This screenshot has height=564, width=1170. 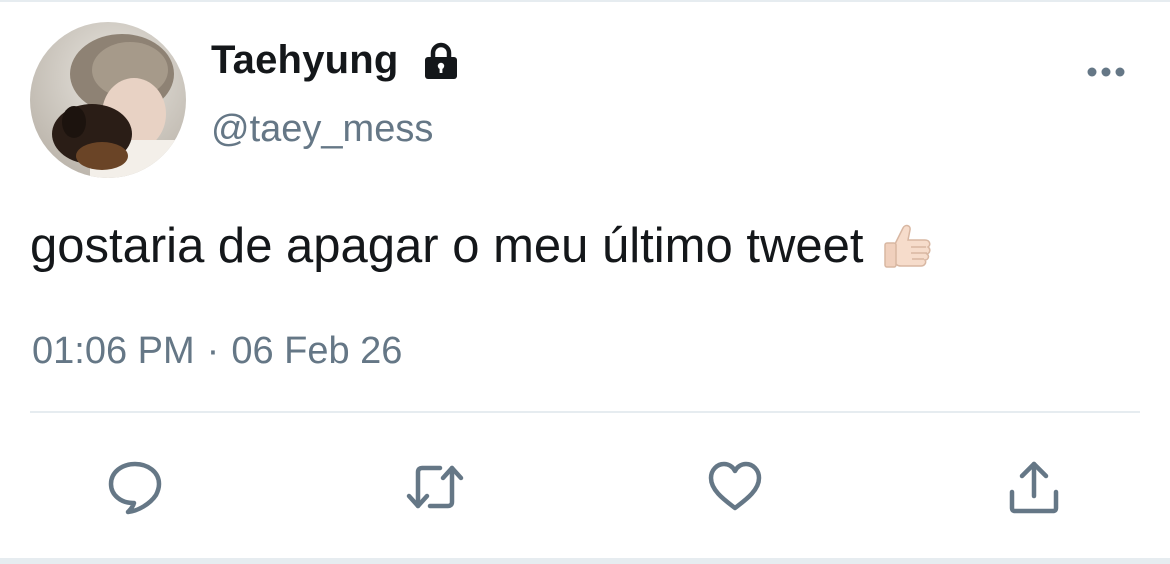 I want to click on tweet-text: gostaria de apagar o meu último tweet, so click(x=483, y=246).